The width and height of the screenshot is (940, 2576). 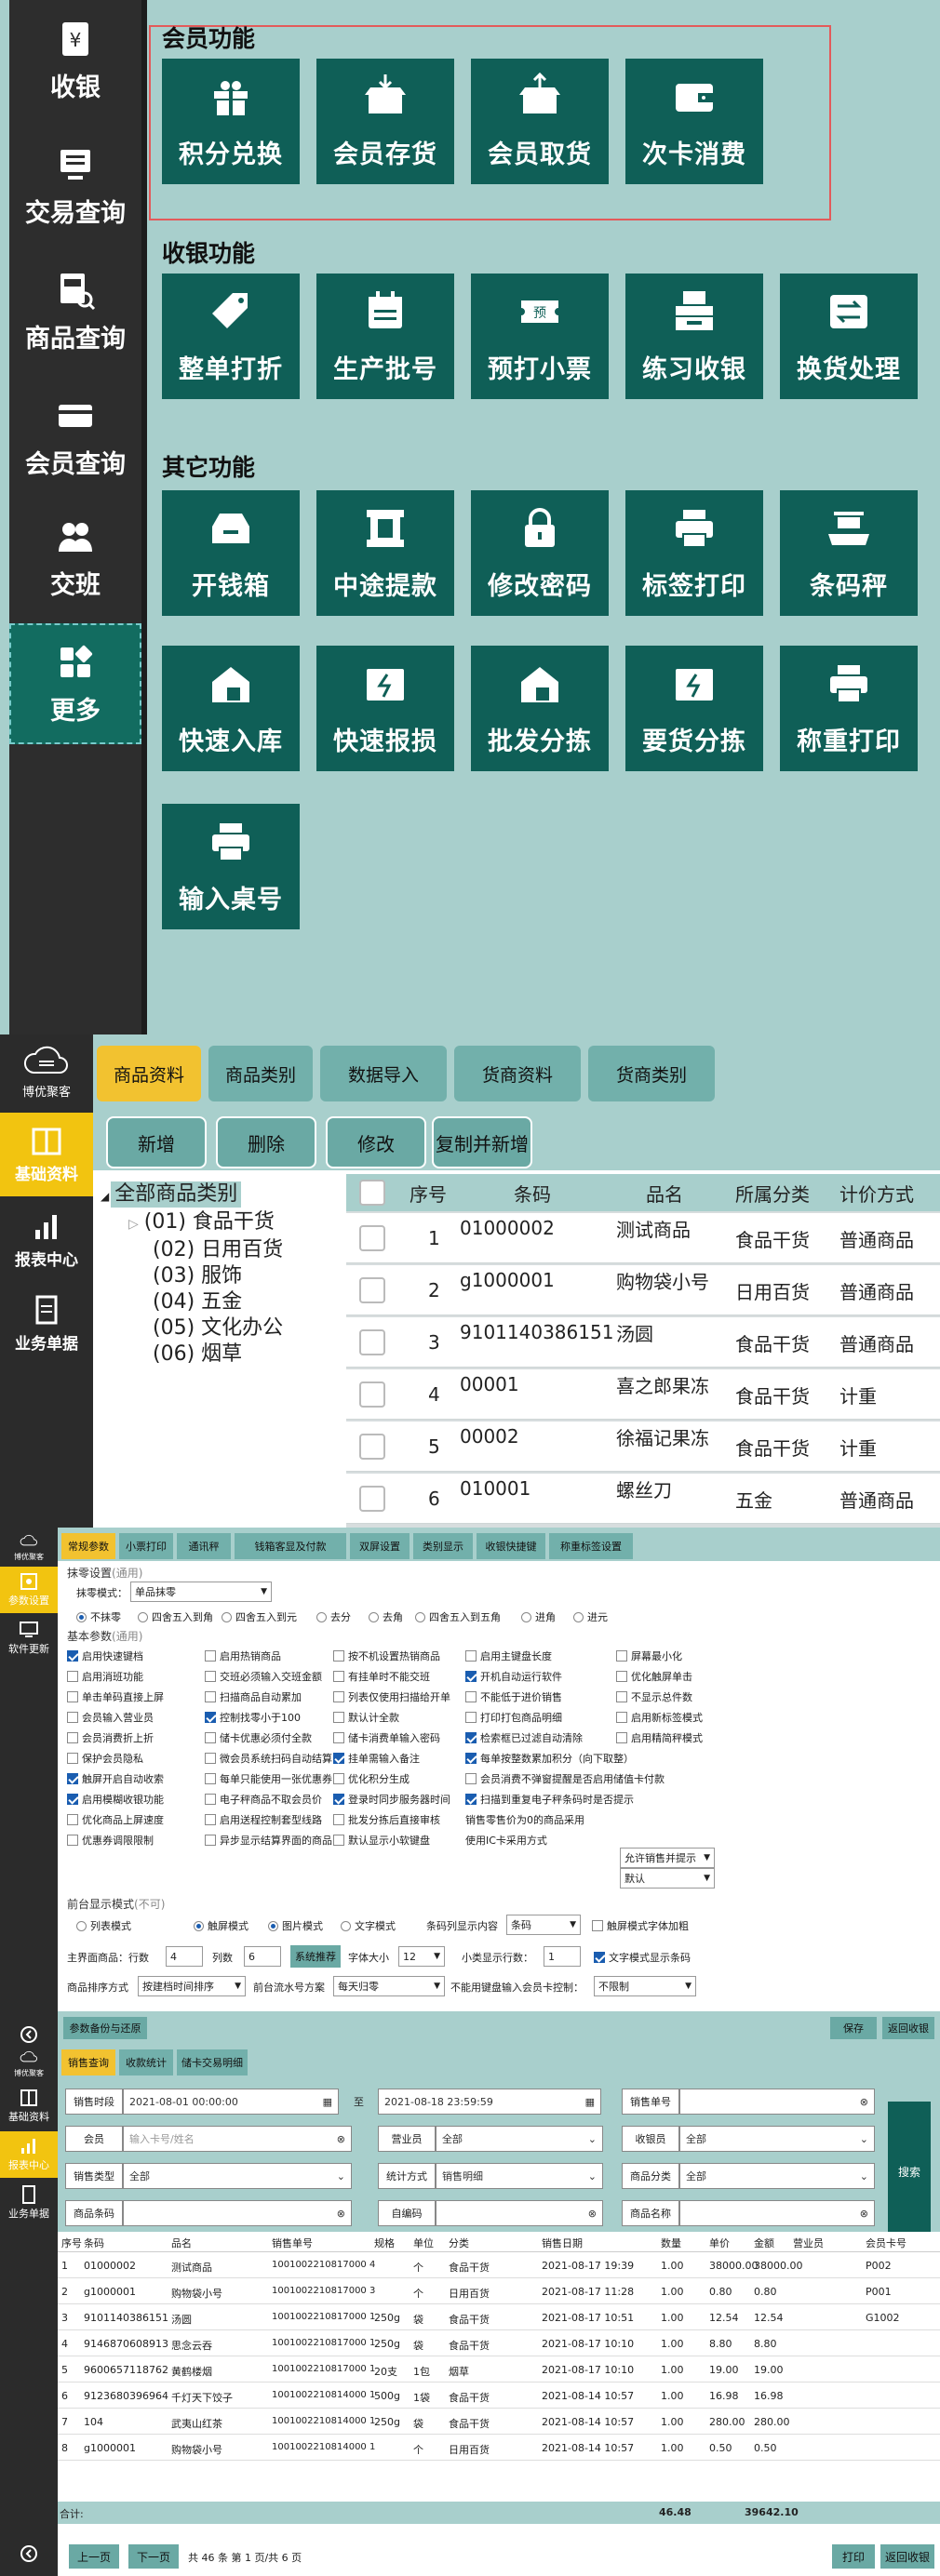 I want to click on tab-drawer-payment: 钱箱客显及付款, so click(x=291, y=1546).